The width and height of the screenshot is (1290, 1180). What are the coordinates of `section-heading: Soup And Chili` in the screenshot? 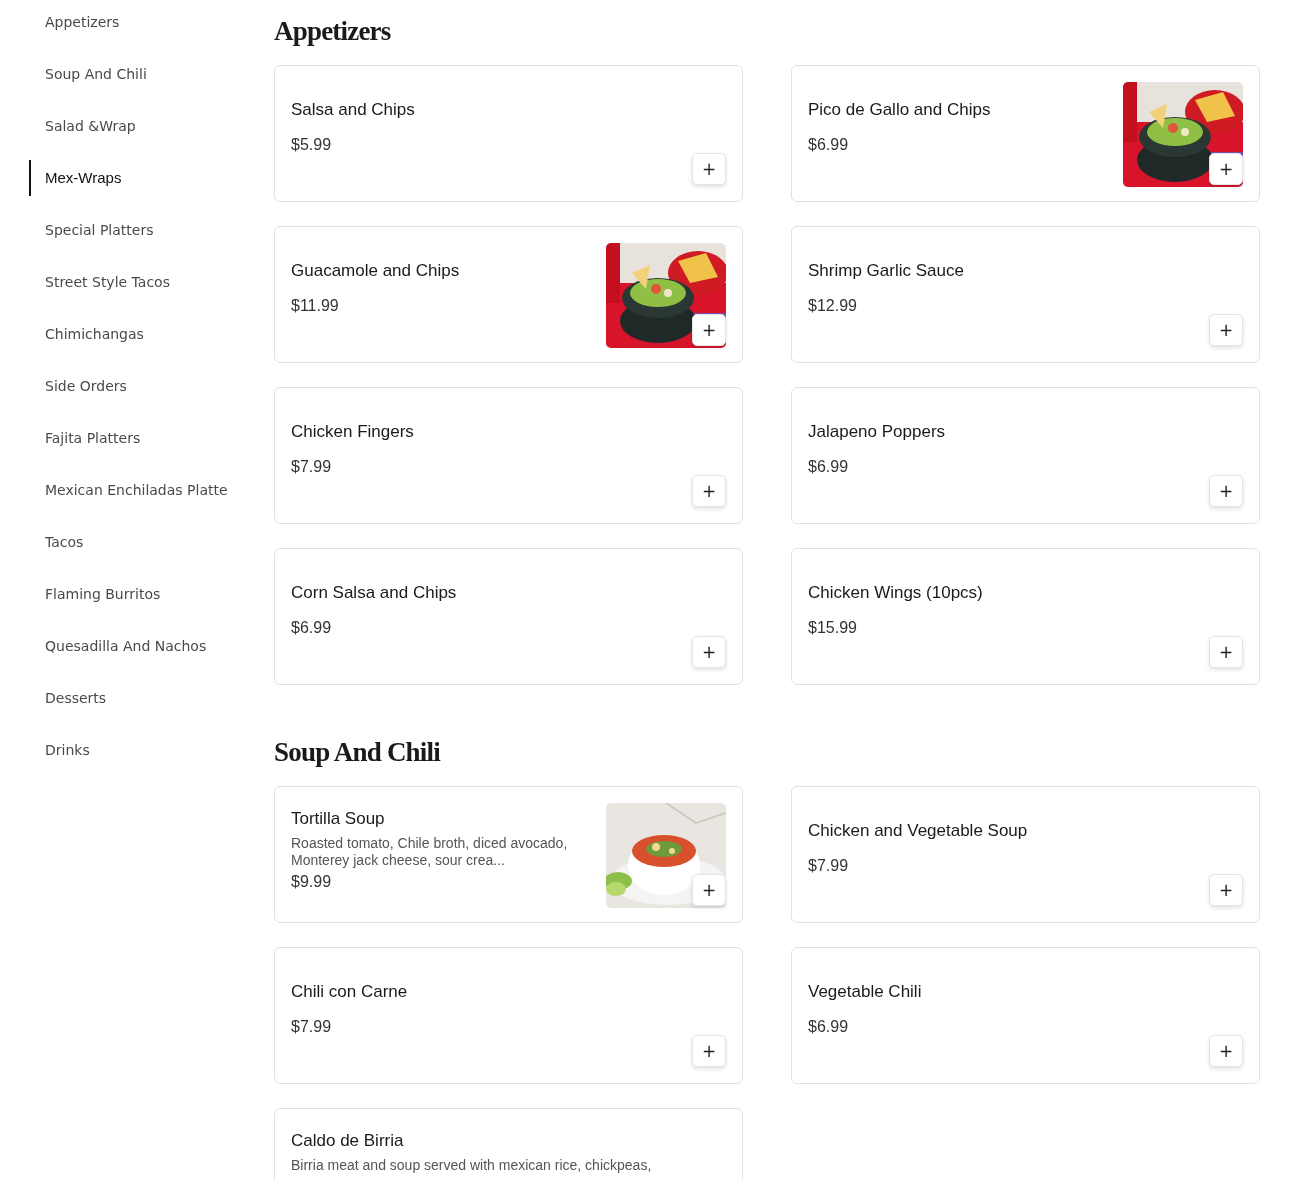 It's located at (358, 752).